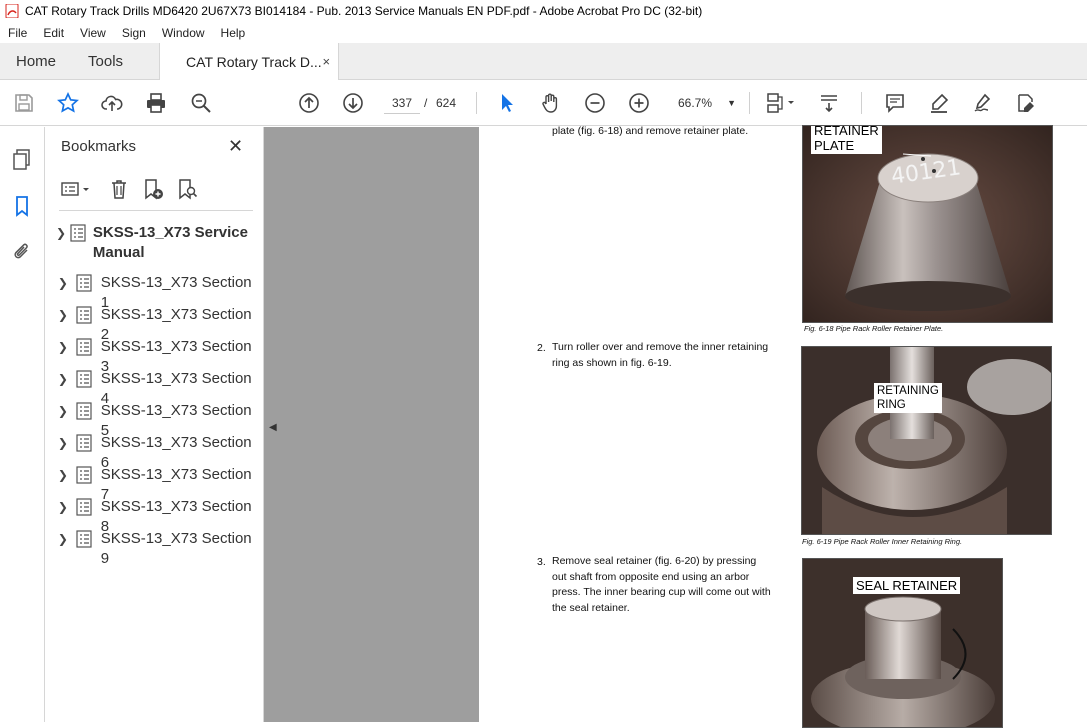 This screenshot has height=728, width=1087. Describe the element at coordinates (507, 103) in the screenshot. I see `select-cursor-icon` at that location.